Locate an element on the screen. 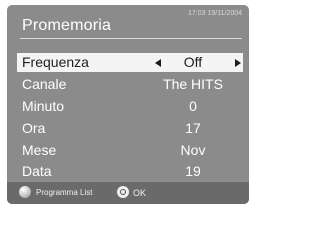 The image size is (320, 240). row-value: 19 is located at coordinates (193, 171).